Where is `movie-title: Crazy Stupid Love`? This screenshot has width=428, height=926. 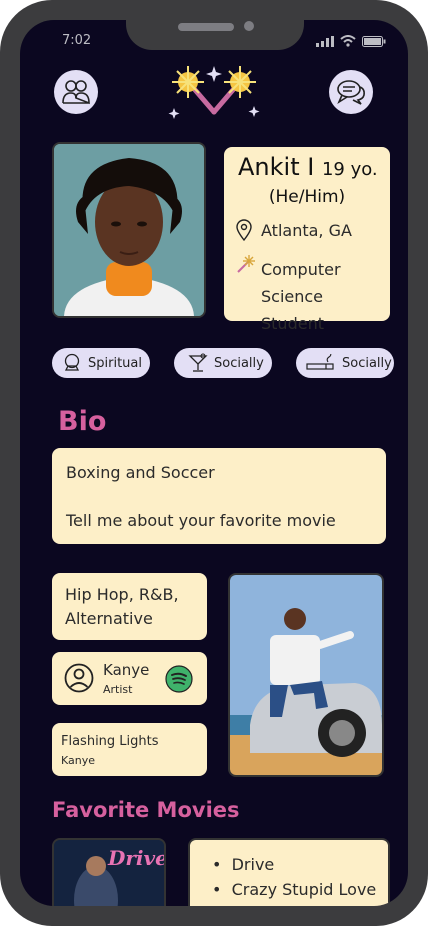
movie-title: Crazy Stupid Love is located at coordinates (304, 889).